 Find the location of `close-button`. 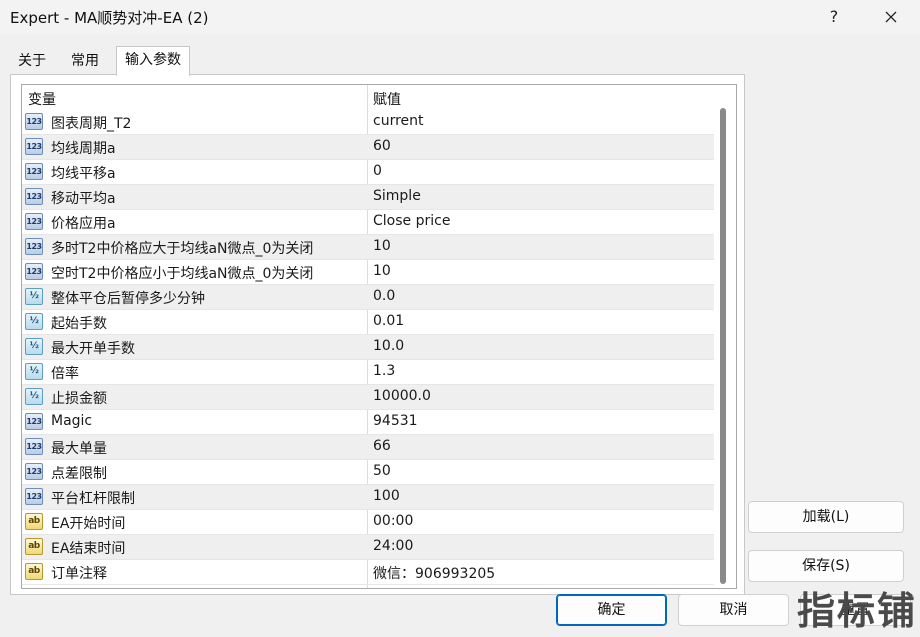

close-button is located at coordinates (891, 17).